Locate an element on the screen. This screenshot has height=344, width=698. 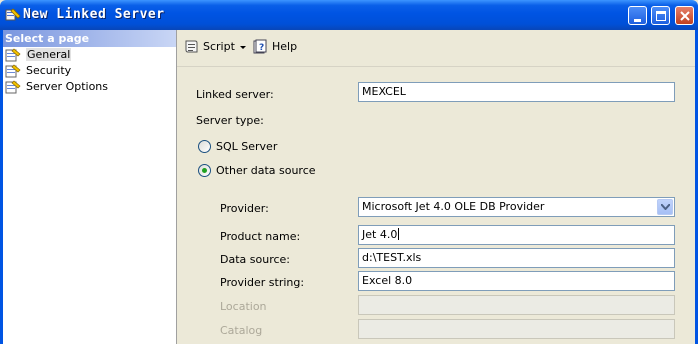
minimize-button is located at coordinates (637, 15).